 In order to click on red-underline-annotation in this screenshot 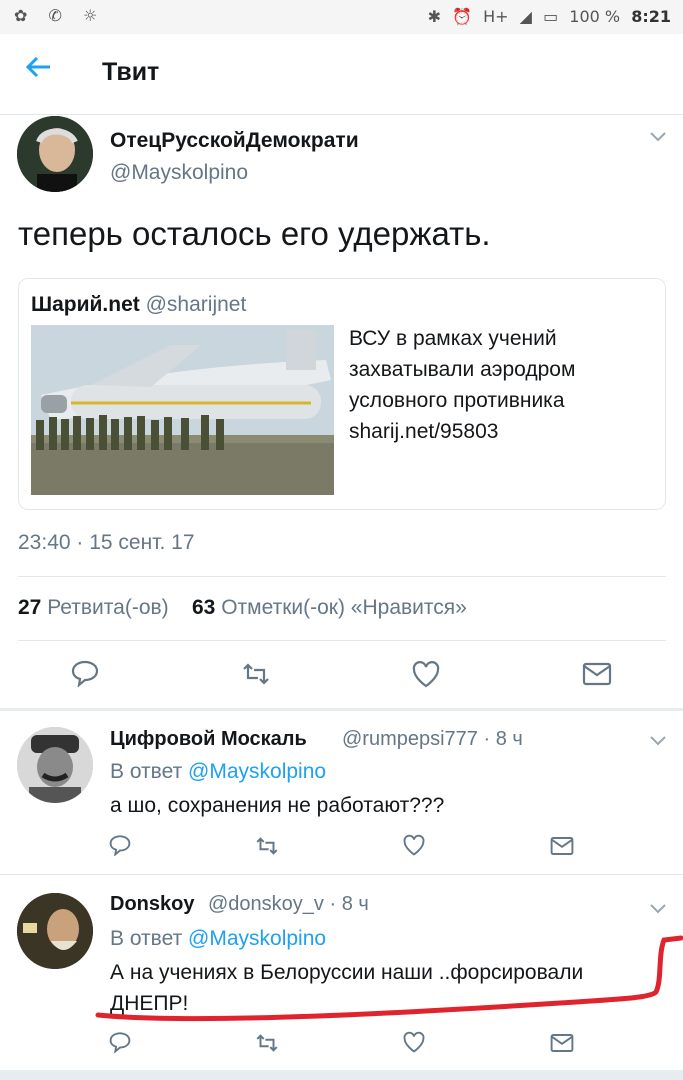, I will do `click(389, 978)`.